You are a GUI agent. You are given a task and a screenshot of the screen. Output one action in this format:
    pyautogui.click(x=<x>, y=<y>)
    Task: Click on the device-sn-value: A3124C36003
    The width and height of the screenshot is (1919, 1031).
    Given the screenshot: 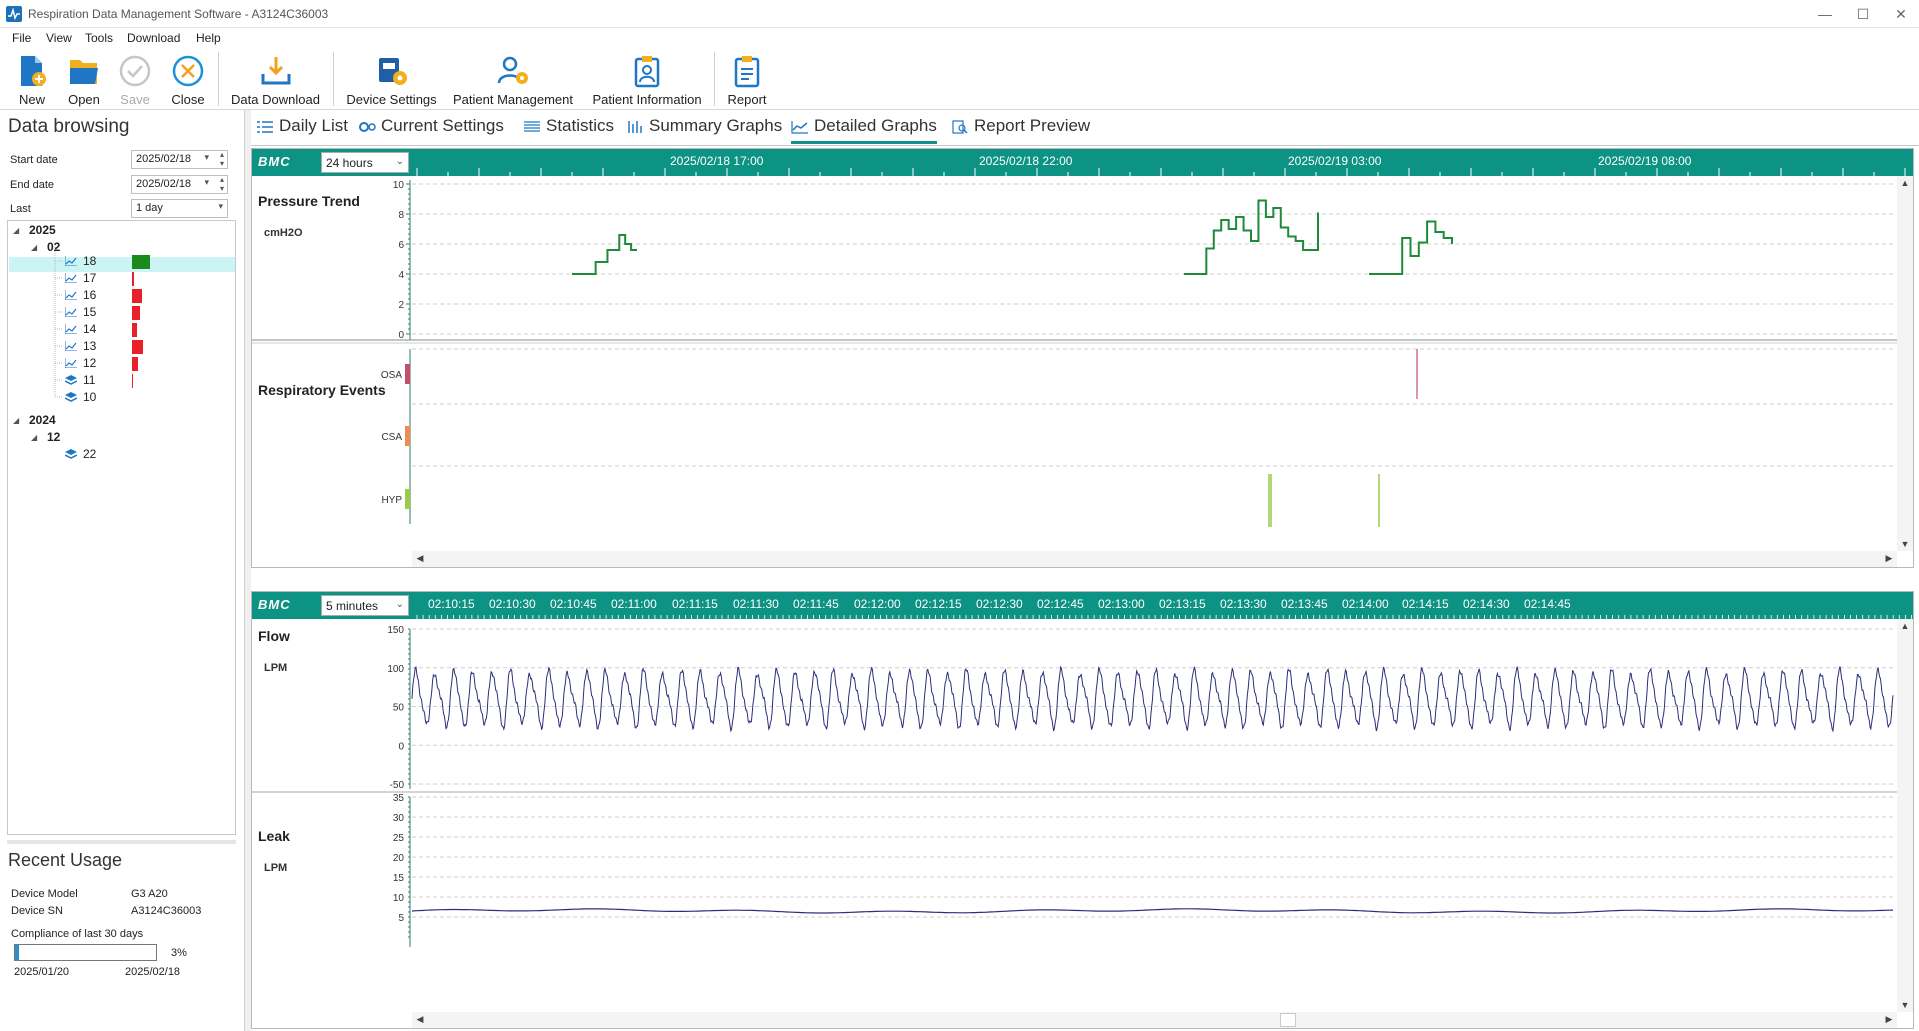 What is the action you would take?
    pyautogui.click(x=166, y=911)
    